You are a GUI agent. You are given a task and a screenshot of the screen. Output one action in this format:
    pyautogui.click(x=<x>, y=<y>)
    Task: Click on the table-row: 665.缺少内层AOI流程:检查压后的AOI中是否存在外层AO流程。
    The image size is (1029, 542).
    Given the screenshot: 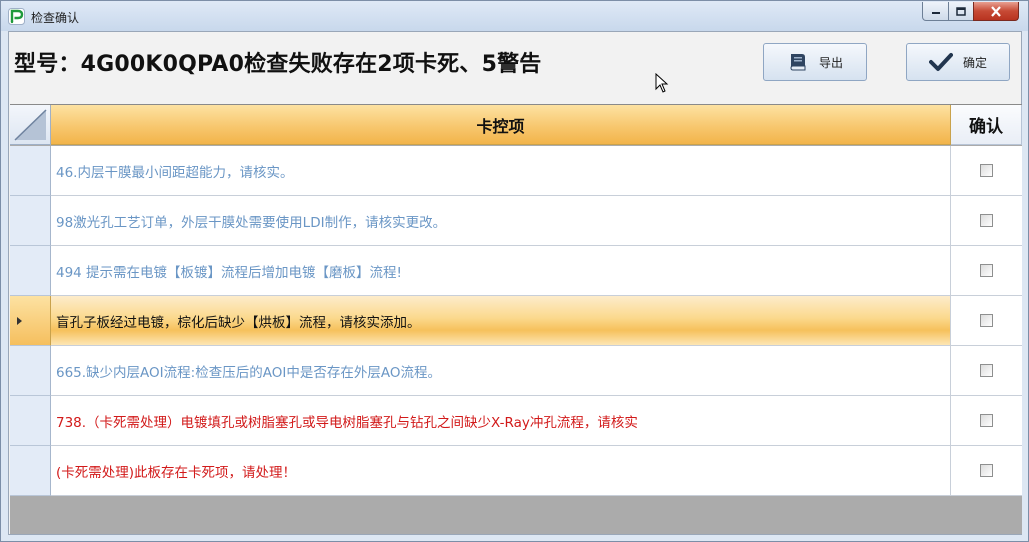 What is the action you would take?
    pyautogui.click(x=516, y=371)
    